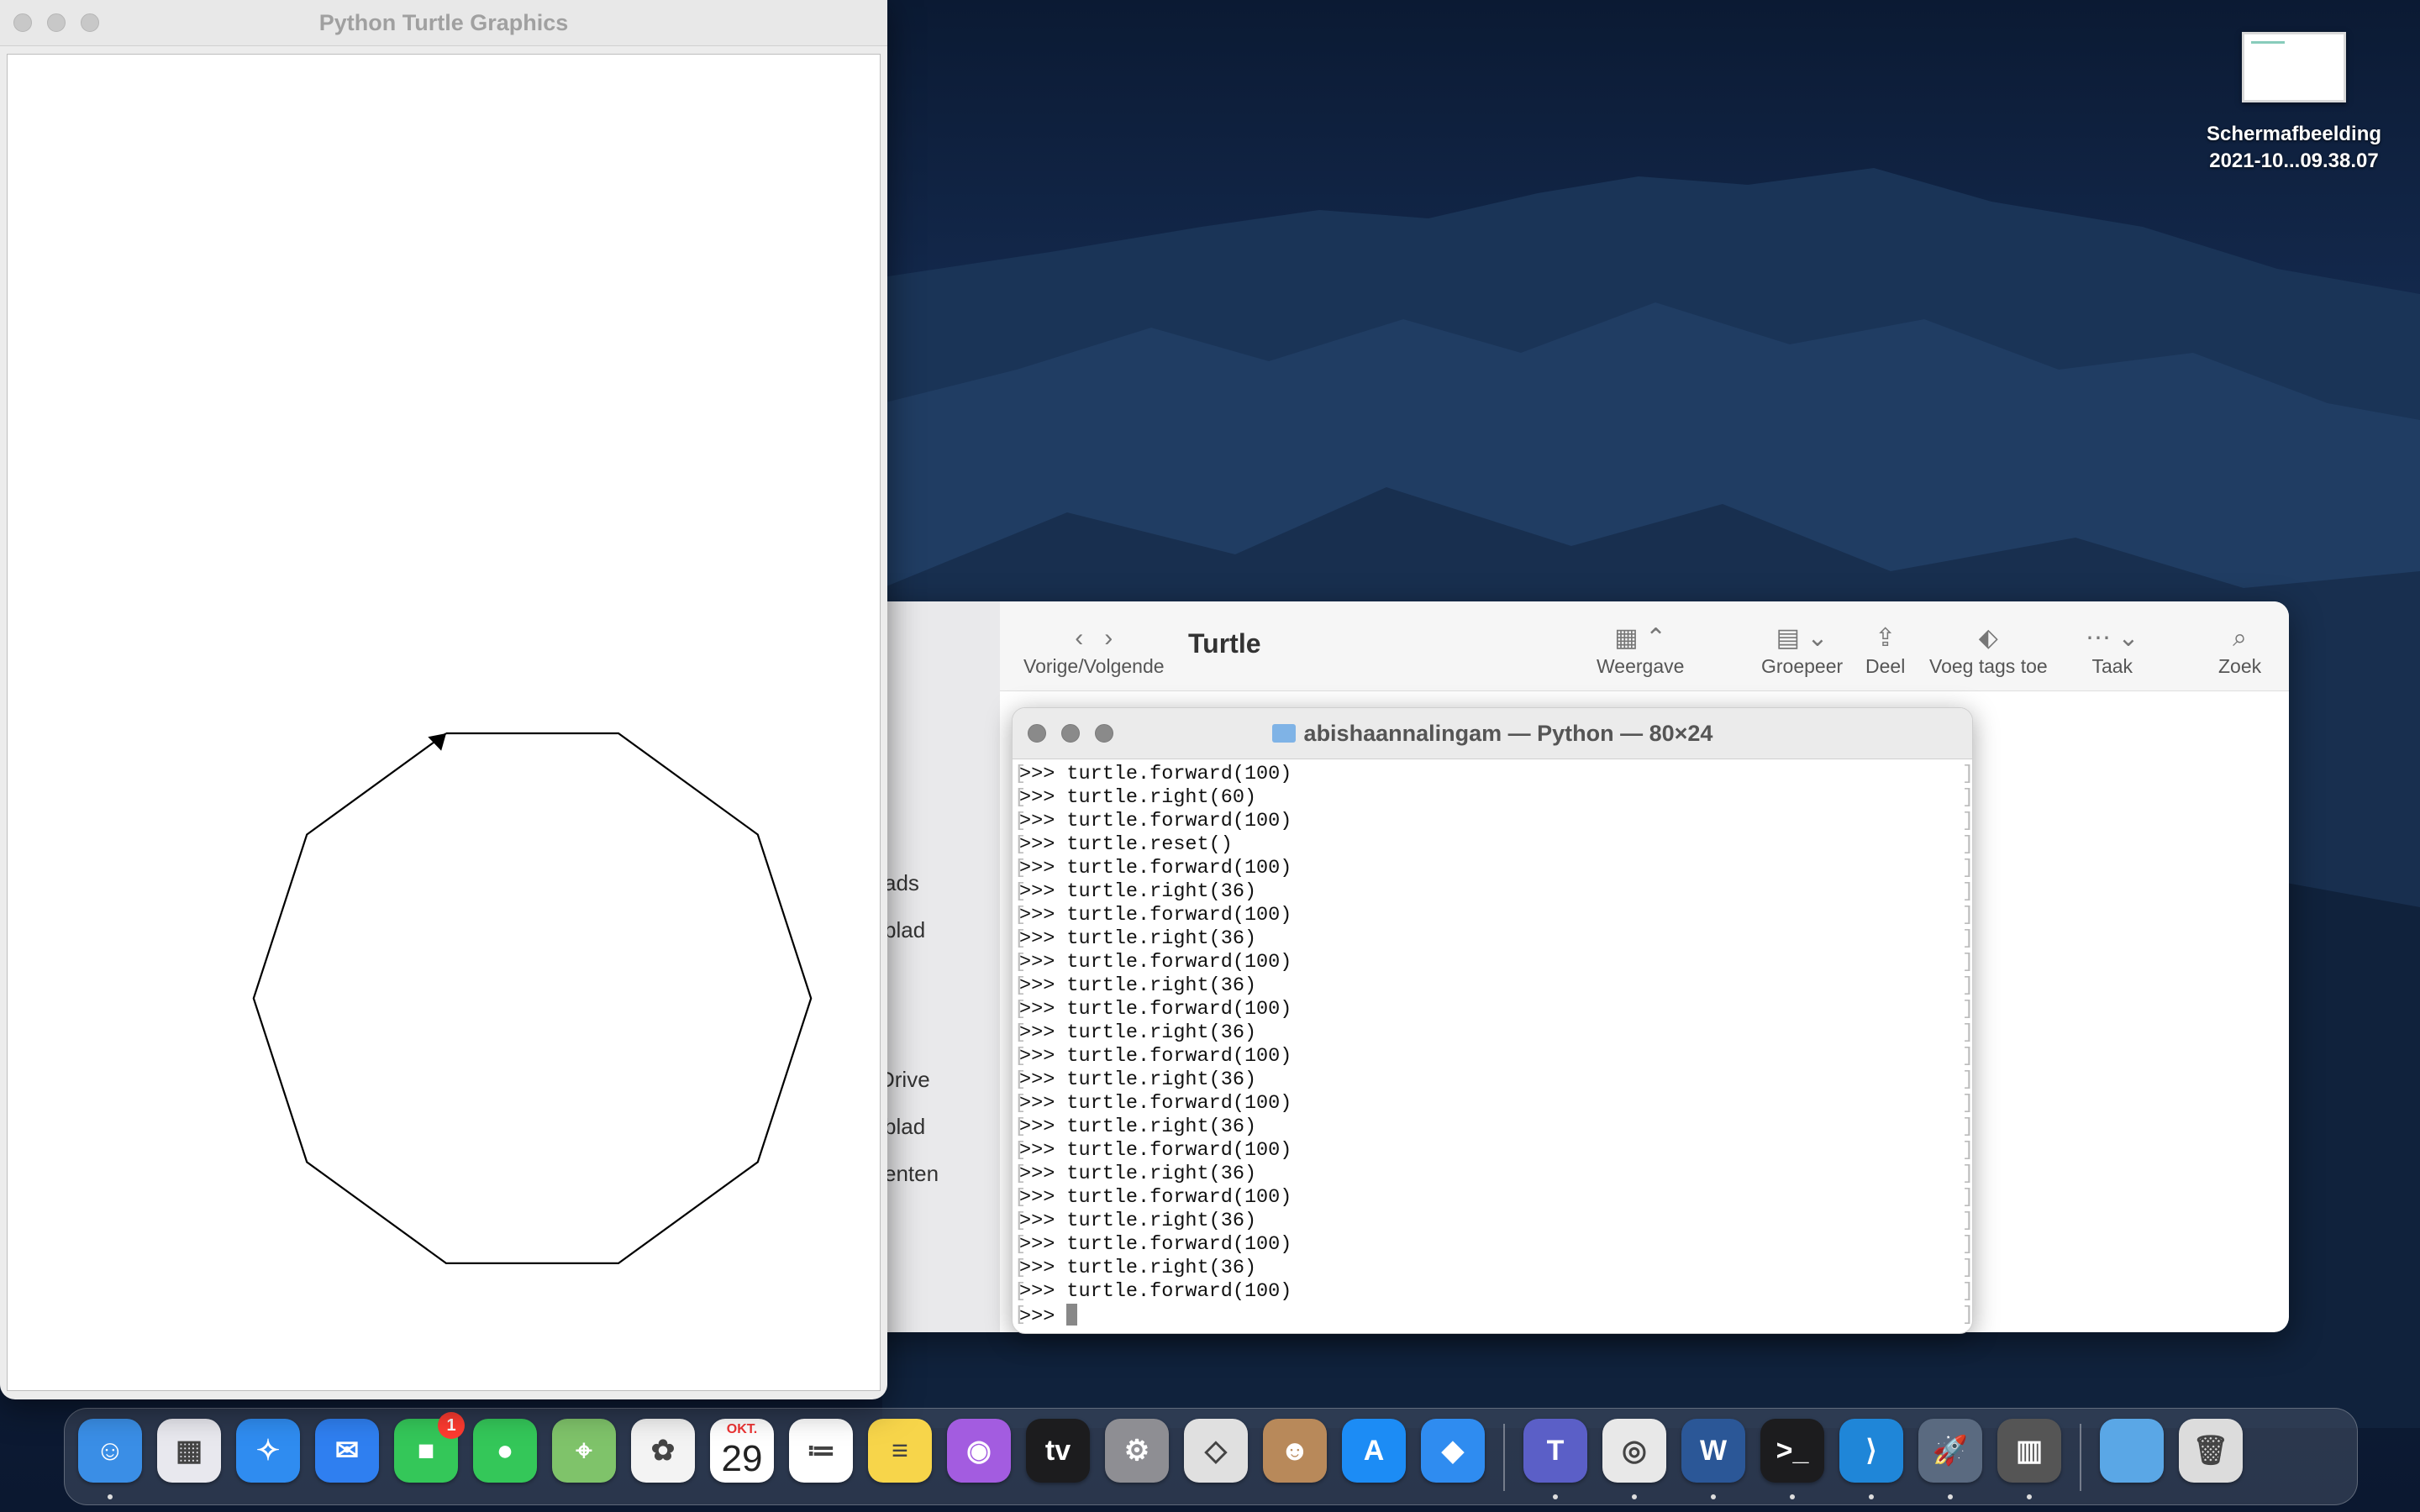 This screenshot has height=1512, width=2420. I want to click on facetime-glyph: ■, so click(426, 1451).